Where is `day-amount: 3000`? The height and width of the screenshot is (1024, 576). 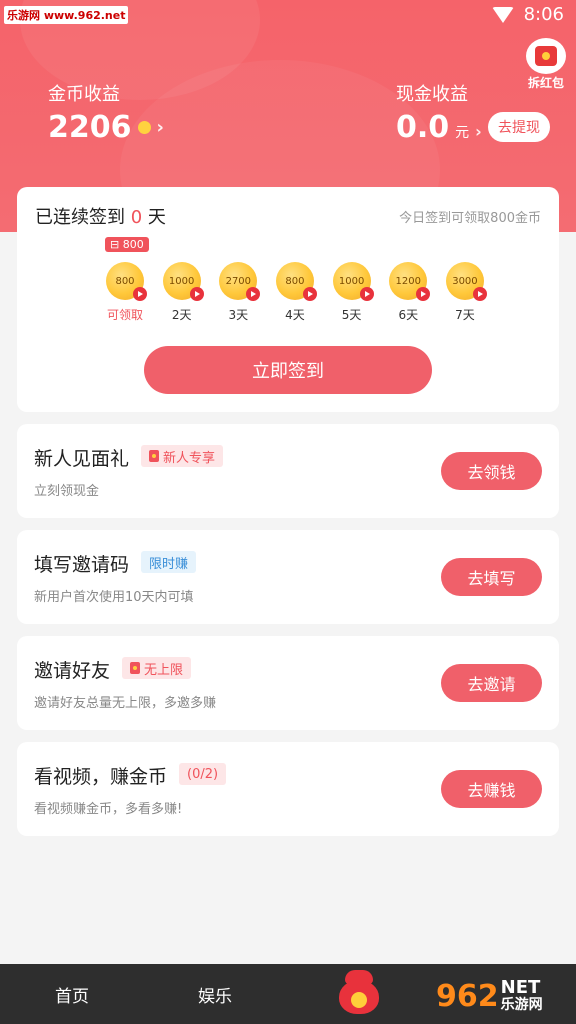 day-amount: 3000 is located at coordinates (465, 281).